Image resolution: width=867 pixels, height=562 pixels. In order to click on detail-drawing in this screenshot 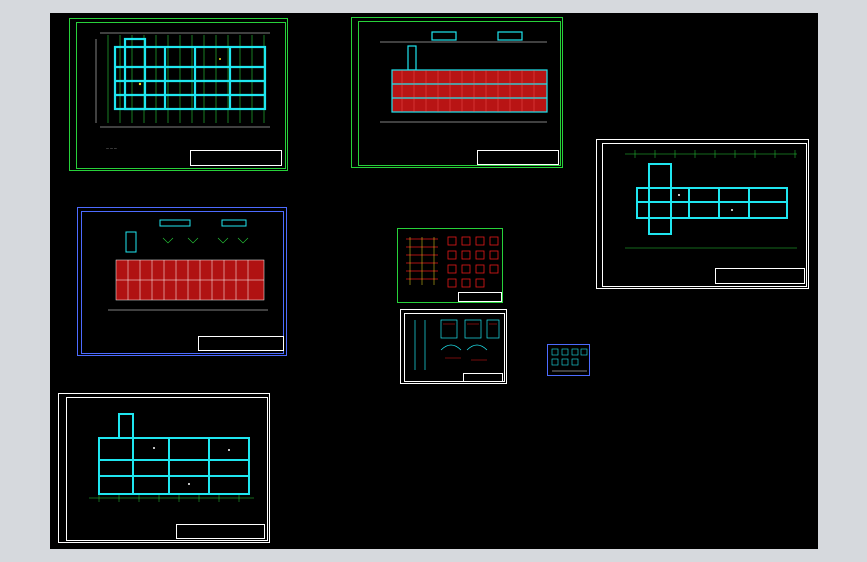, I will do `click(569, 360)`.